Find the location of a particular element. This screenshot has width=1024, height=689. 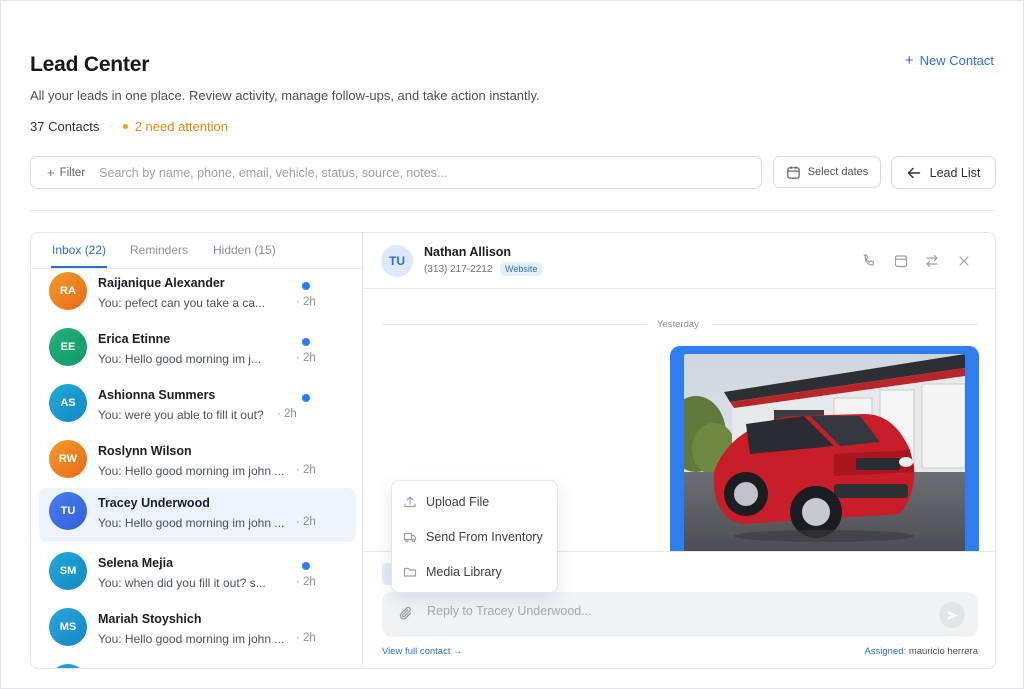

reply-input is located at coordinates (677, 611).